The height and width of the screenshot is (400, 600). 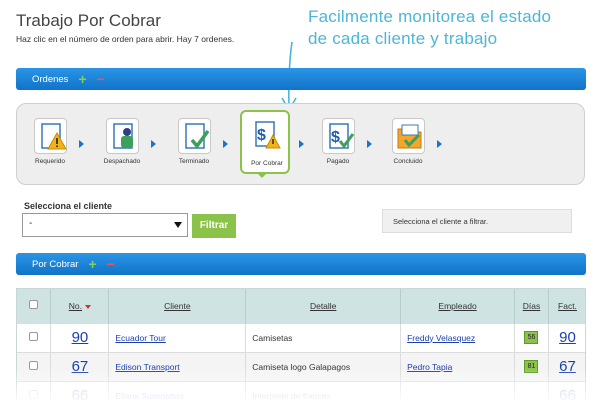 What do you see at coordinates (147, 367) in the screenshot?
I see `client-link: Edison Transport` at bounding box center [147, 367].